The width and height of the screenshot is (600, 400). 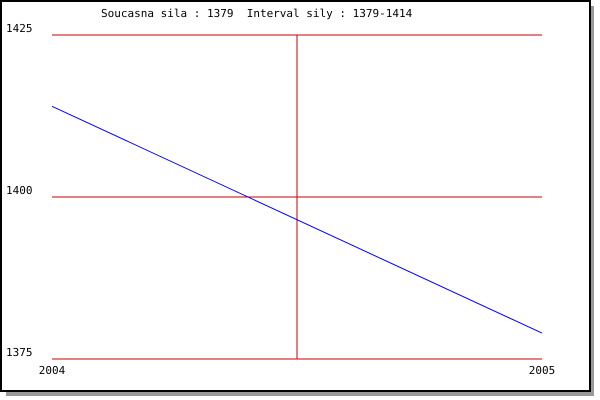 What do you see at coordinates (256, 13) in the screenshot?
I see `chart-title: Soucasna sila : 1379 Interval sily : 1379-1414` at bounding box center [256, 13].